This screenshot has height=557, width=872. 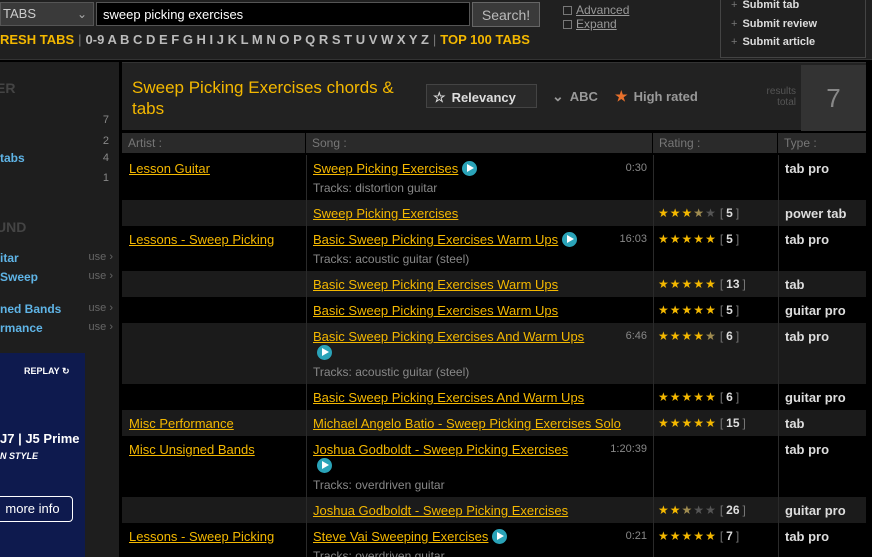 I want to click on artist-link: Lesson Guitar, so click(x=169, y=168).